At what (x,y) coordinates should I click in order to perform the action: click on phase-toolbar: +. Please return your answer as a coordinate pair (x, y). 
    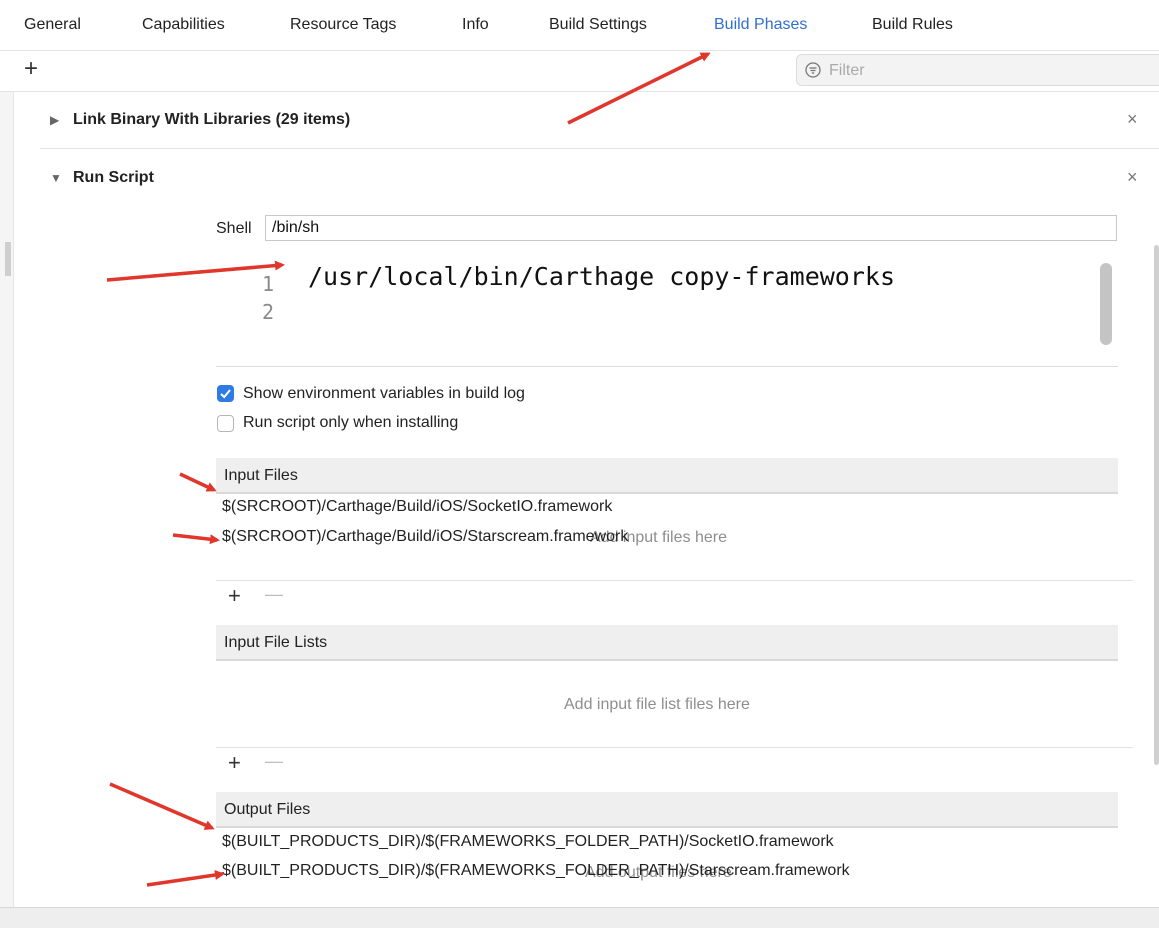
    Looking at the image, I should click on (579, 71).